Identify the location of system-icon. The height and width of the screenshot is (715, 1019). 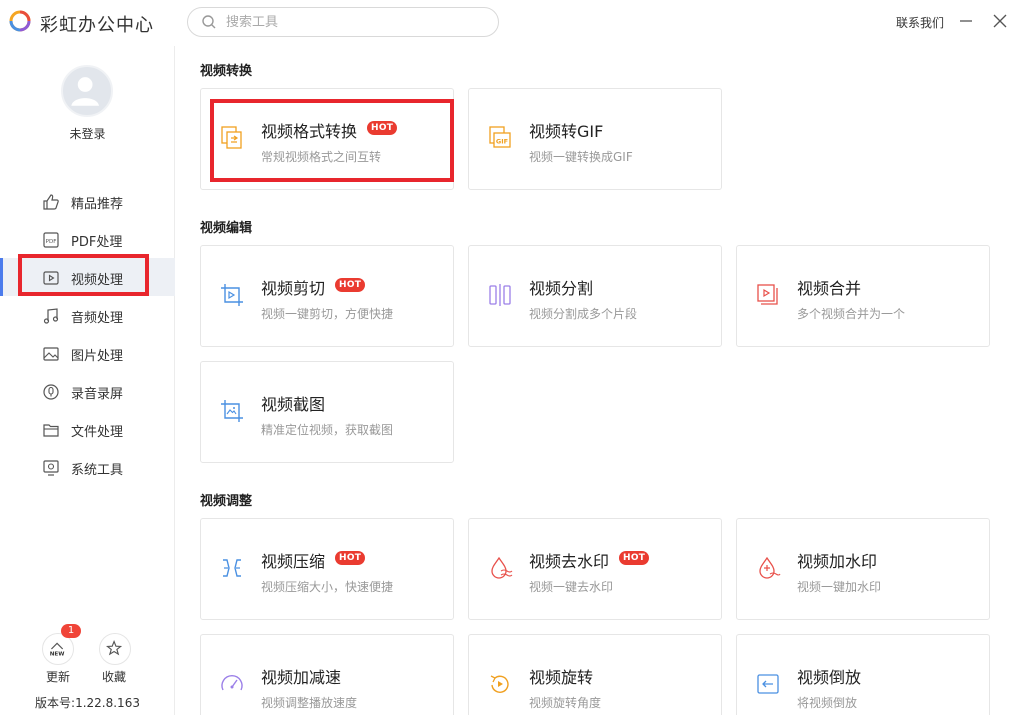
(51, 468).